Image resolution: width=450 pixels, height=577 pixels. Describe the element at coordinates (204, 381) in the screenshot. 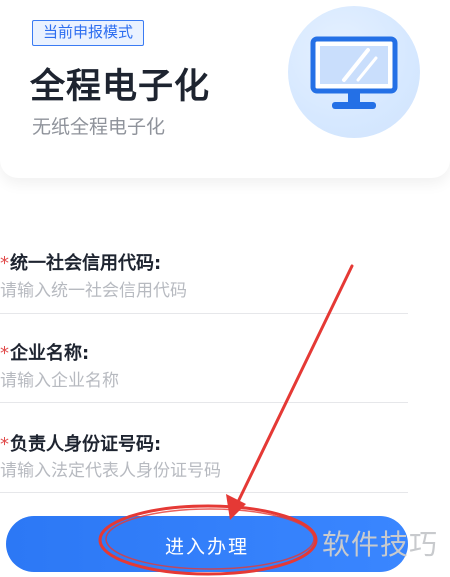

I see `company-name-input` at that location.